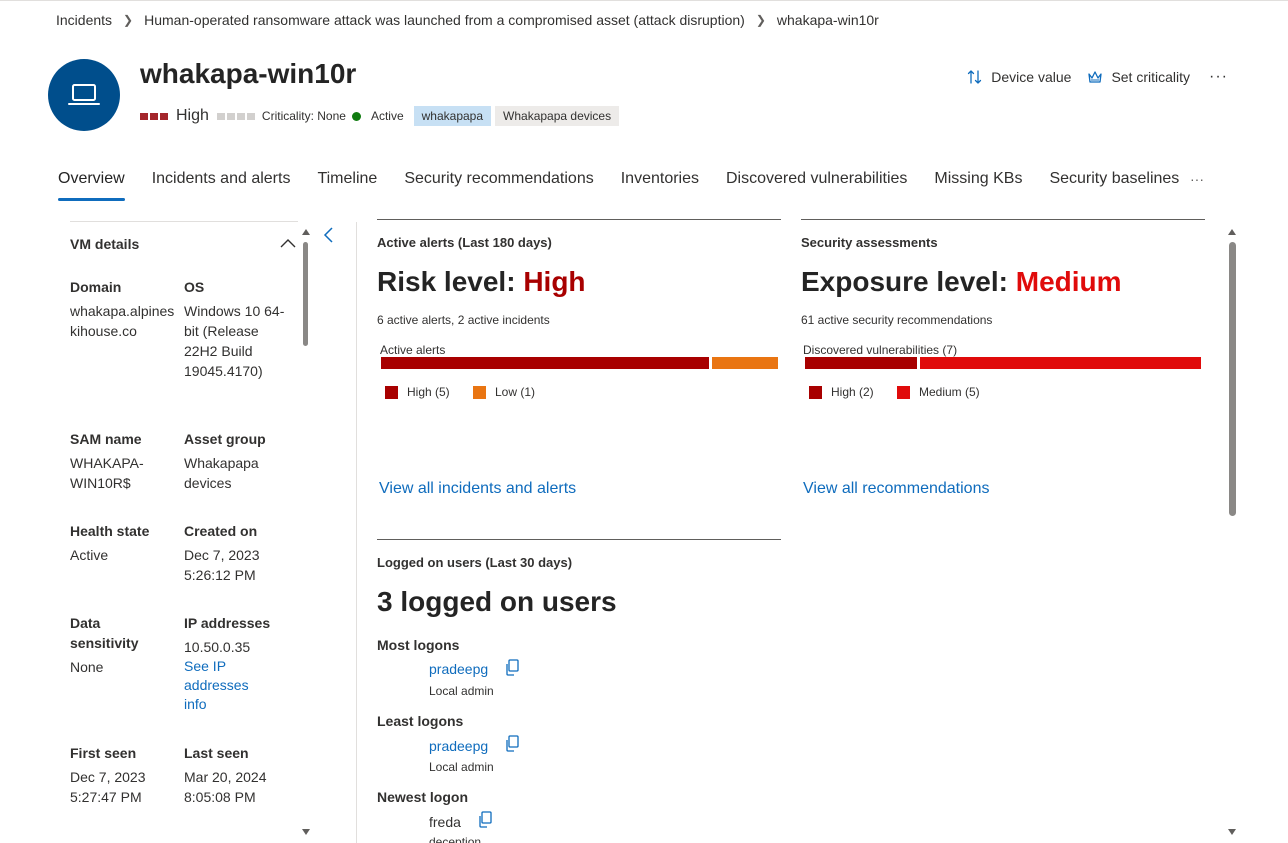  Describe the element at coordinates (1114, 184) in the screenshot. I see `tab-security-baselines: Security baselines` at that location.